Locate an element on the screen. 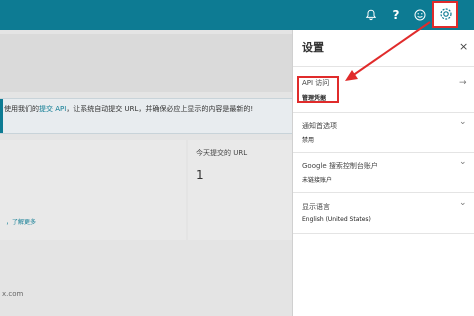 This screenshot has width=474, height=316. gear-icon is located at coordinates (446, 14).